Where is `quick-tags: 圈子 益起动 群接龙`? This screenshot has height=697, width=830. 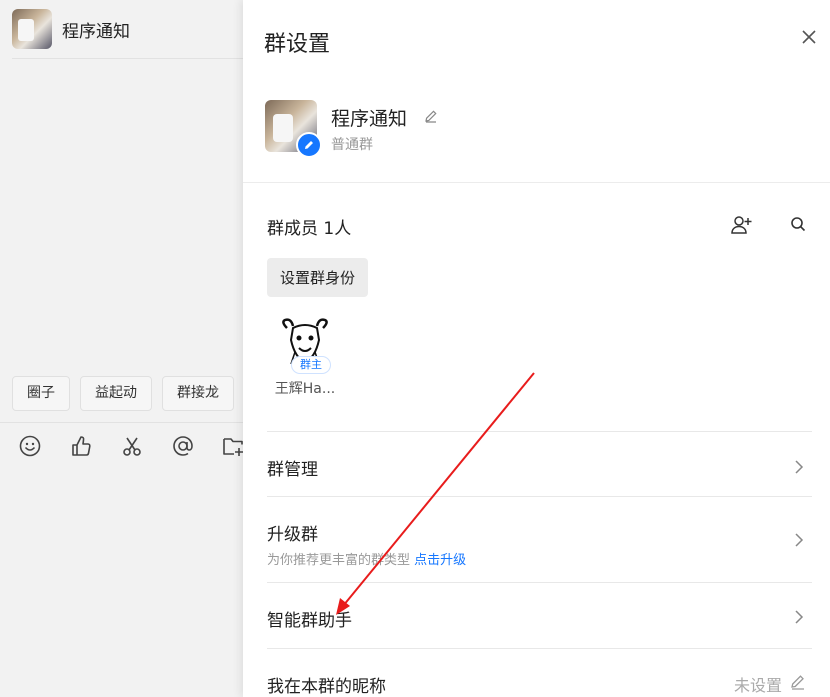
quick-tags: 圈子 益起动 群接龙 is located at coordinates (123, 393).